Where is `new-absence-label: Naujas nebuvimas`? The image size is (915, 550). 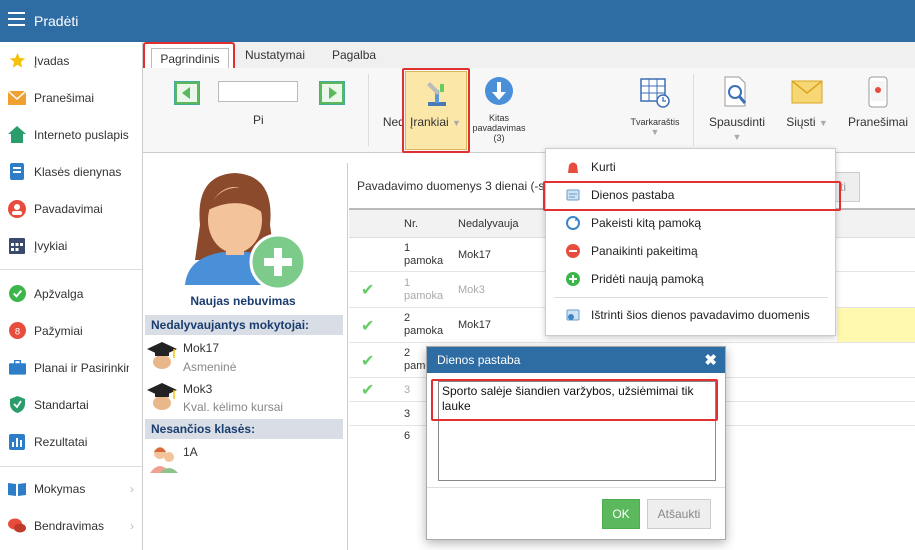 new-absence-label: Naujas nebuvimas is located at coordinates (243, 301).